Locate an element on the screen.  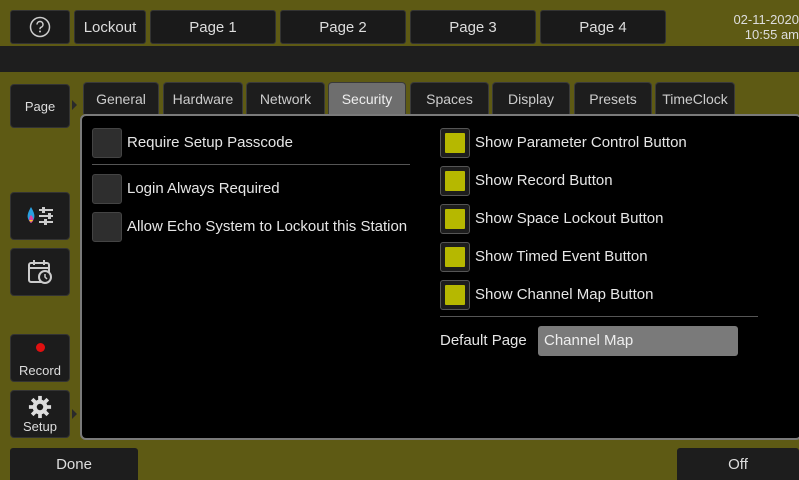
page-1-button: Page 1 is located at coordinates (213, 27).